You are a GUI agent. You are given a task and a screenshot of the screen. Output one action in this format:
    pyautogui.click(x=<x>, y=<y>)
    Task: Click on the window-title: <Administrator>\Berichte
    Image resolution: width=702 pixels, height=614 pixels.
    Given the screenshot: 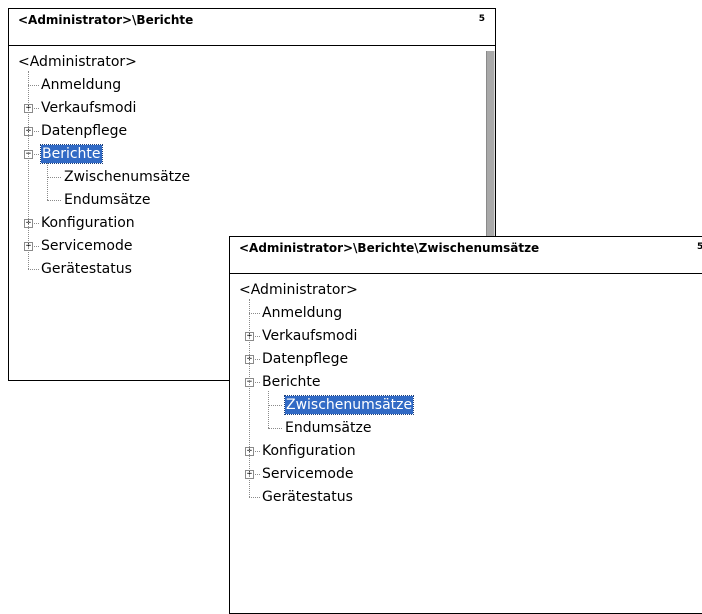 What is the action you would take?
    pyautogui.click(x=106, y=20)
    